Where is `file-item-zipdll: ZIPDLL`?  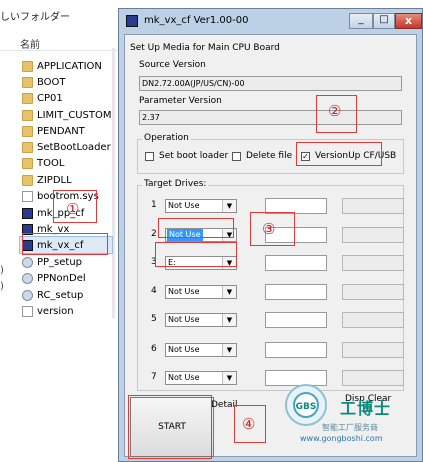 file-item-zipdll: ZIPDLL is located at coordinates (47, 180).